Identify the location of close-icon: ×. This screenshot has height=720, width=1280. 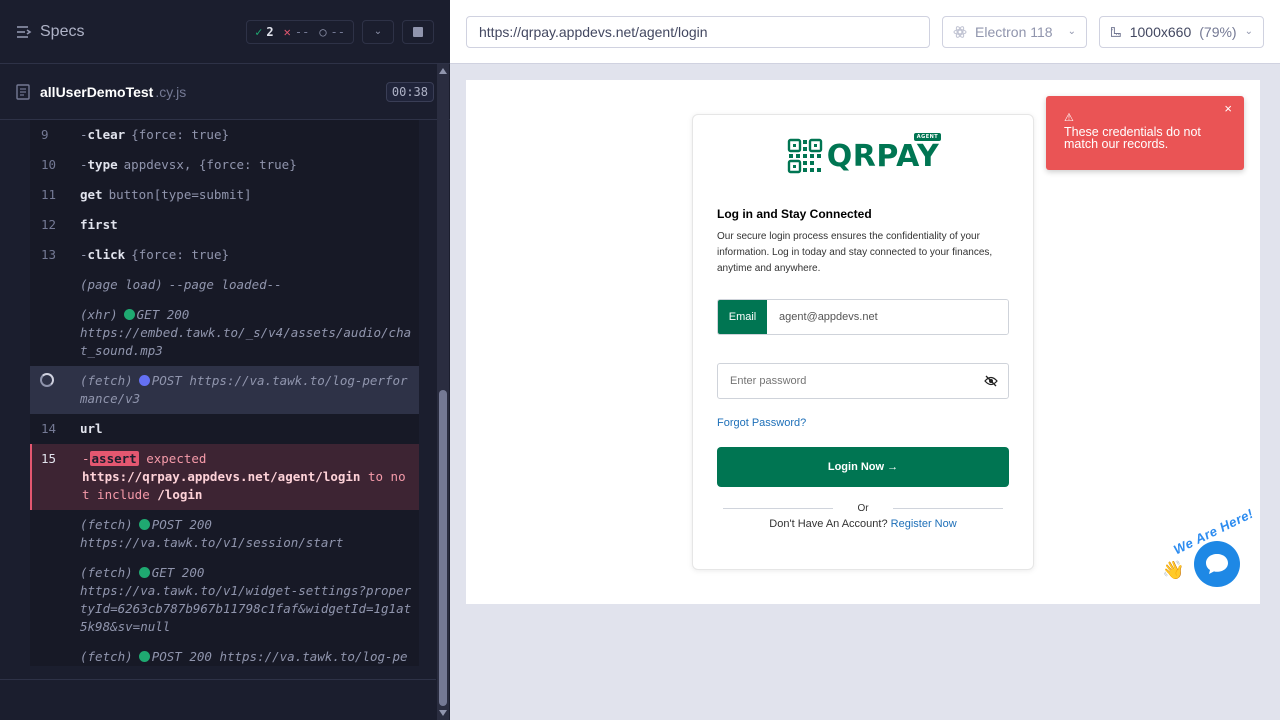
(1228, 108).